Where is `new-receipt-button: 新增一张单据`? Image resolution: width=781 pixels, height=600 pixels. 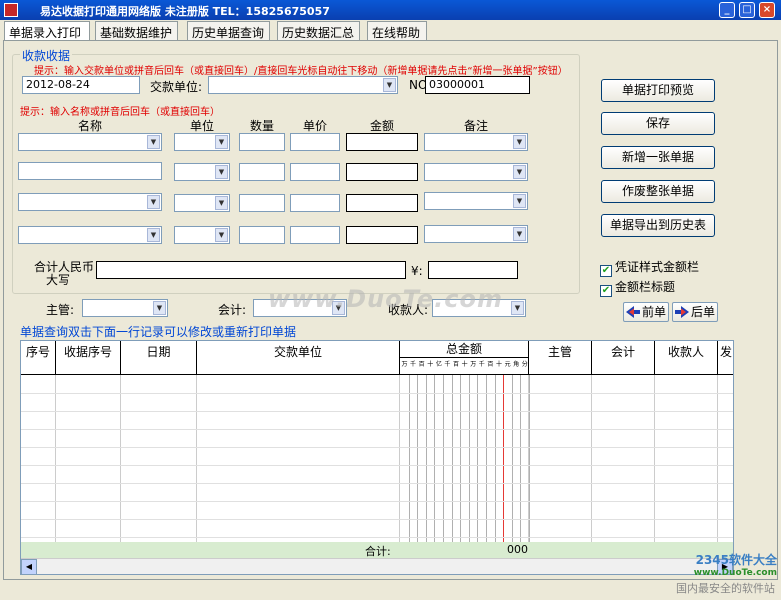
new-receipt-button: 新增一张单据 is located at coordinates (658, 157).